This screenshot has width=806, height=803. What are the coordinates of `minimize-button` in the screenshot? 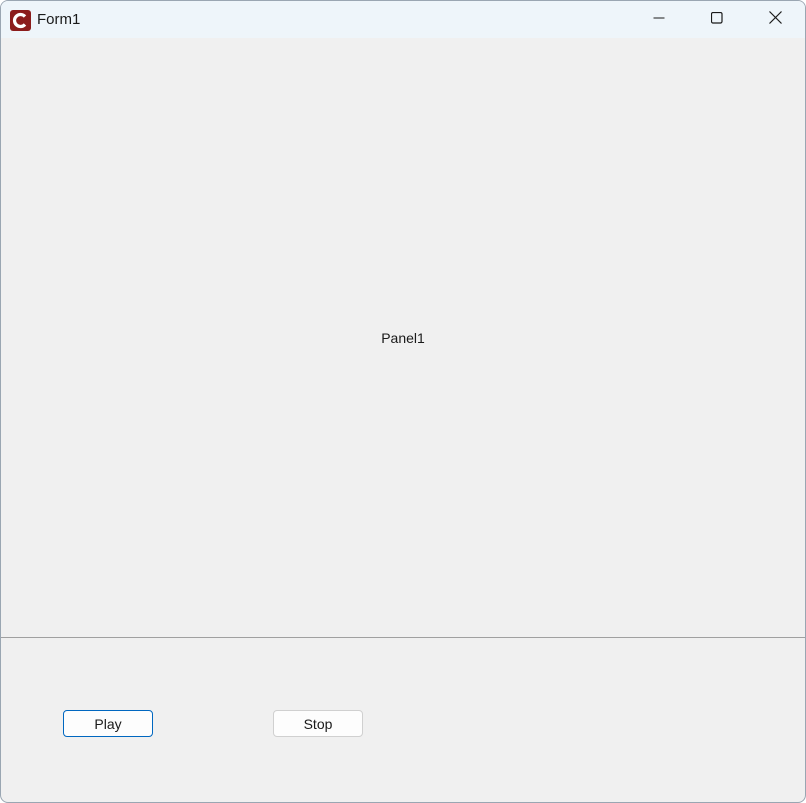 It's located at (659, 19).